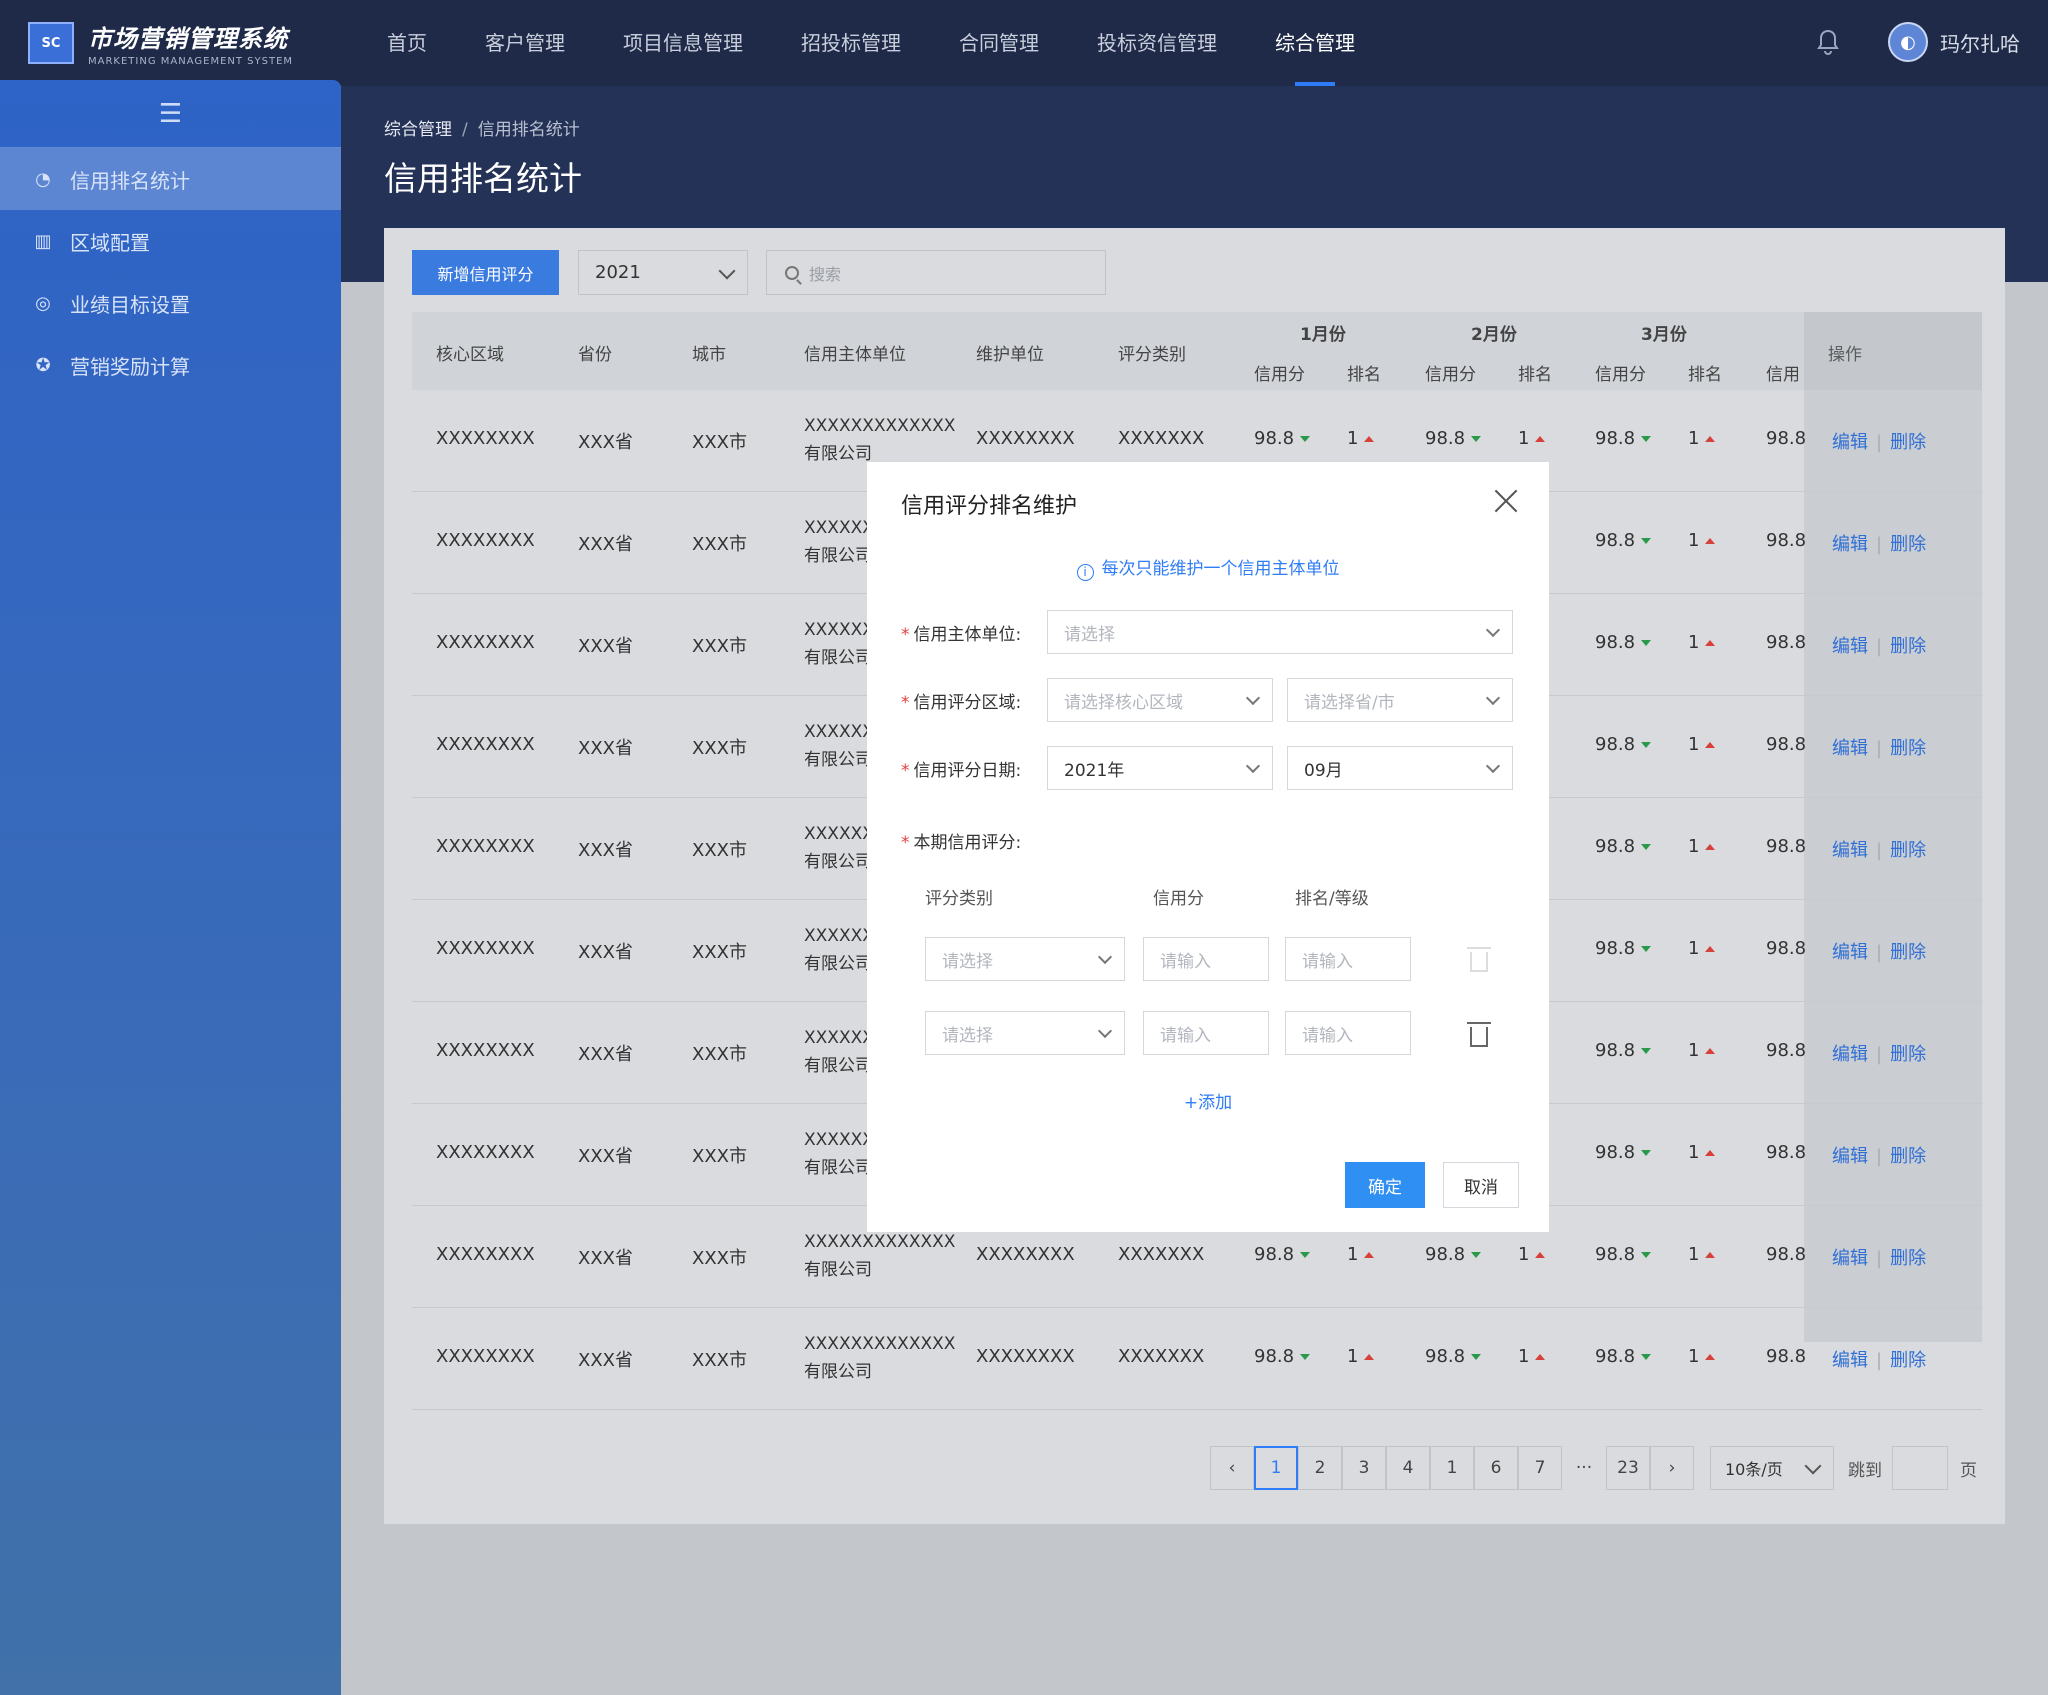 The image size is (2048, 1695). Describe the element at coordinates (1364, 375) in the screenshot. I see `col-rank-1: 排名` at that location.